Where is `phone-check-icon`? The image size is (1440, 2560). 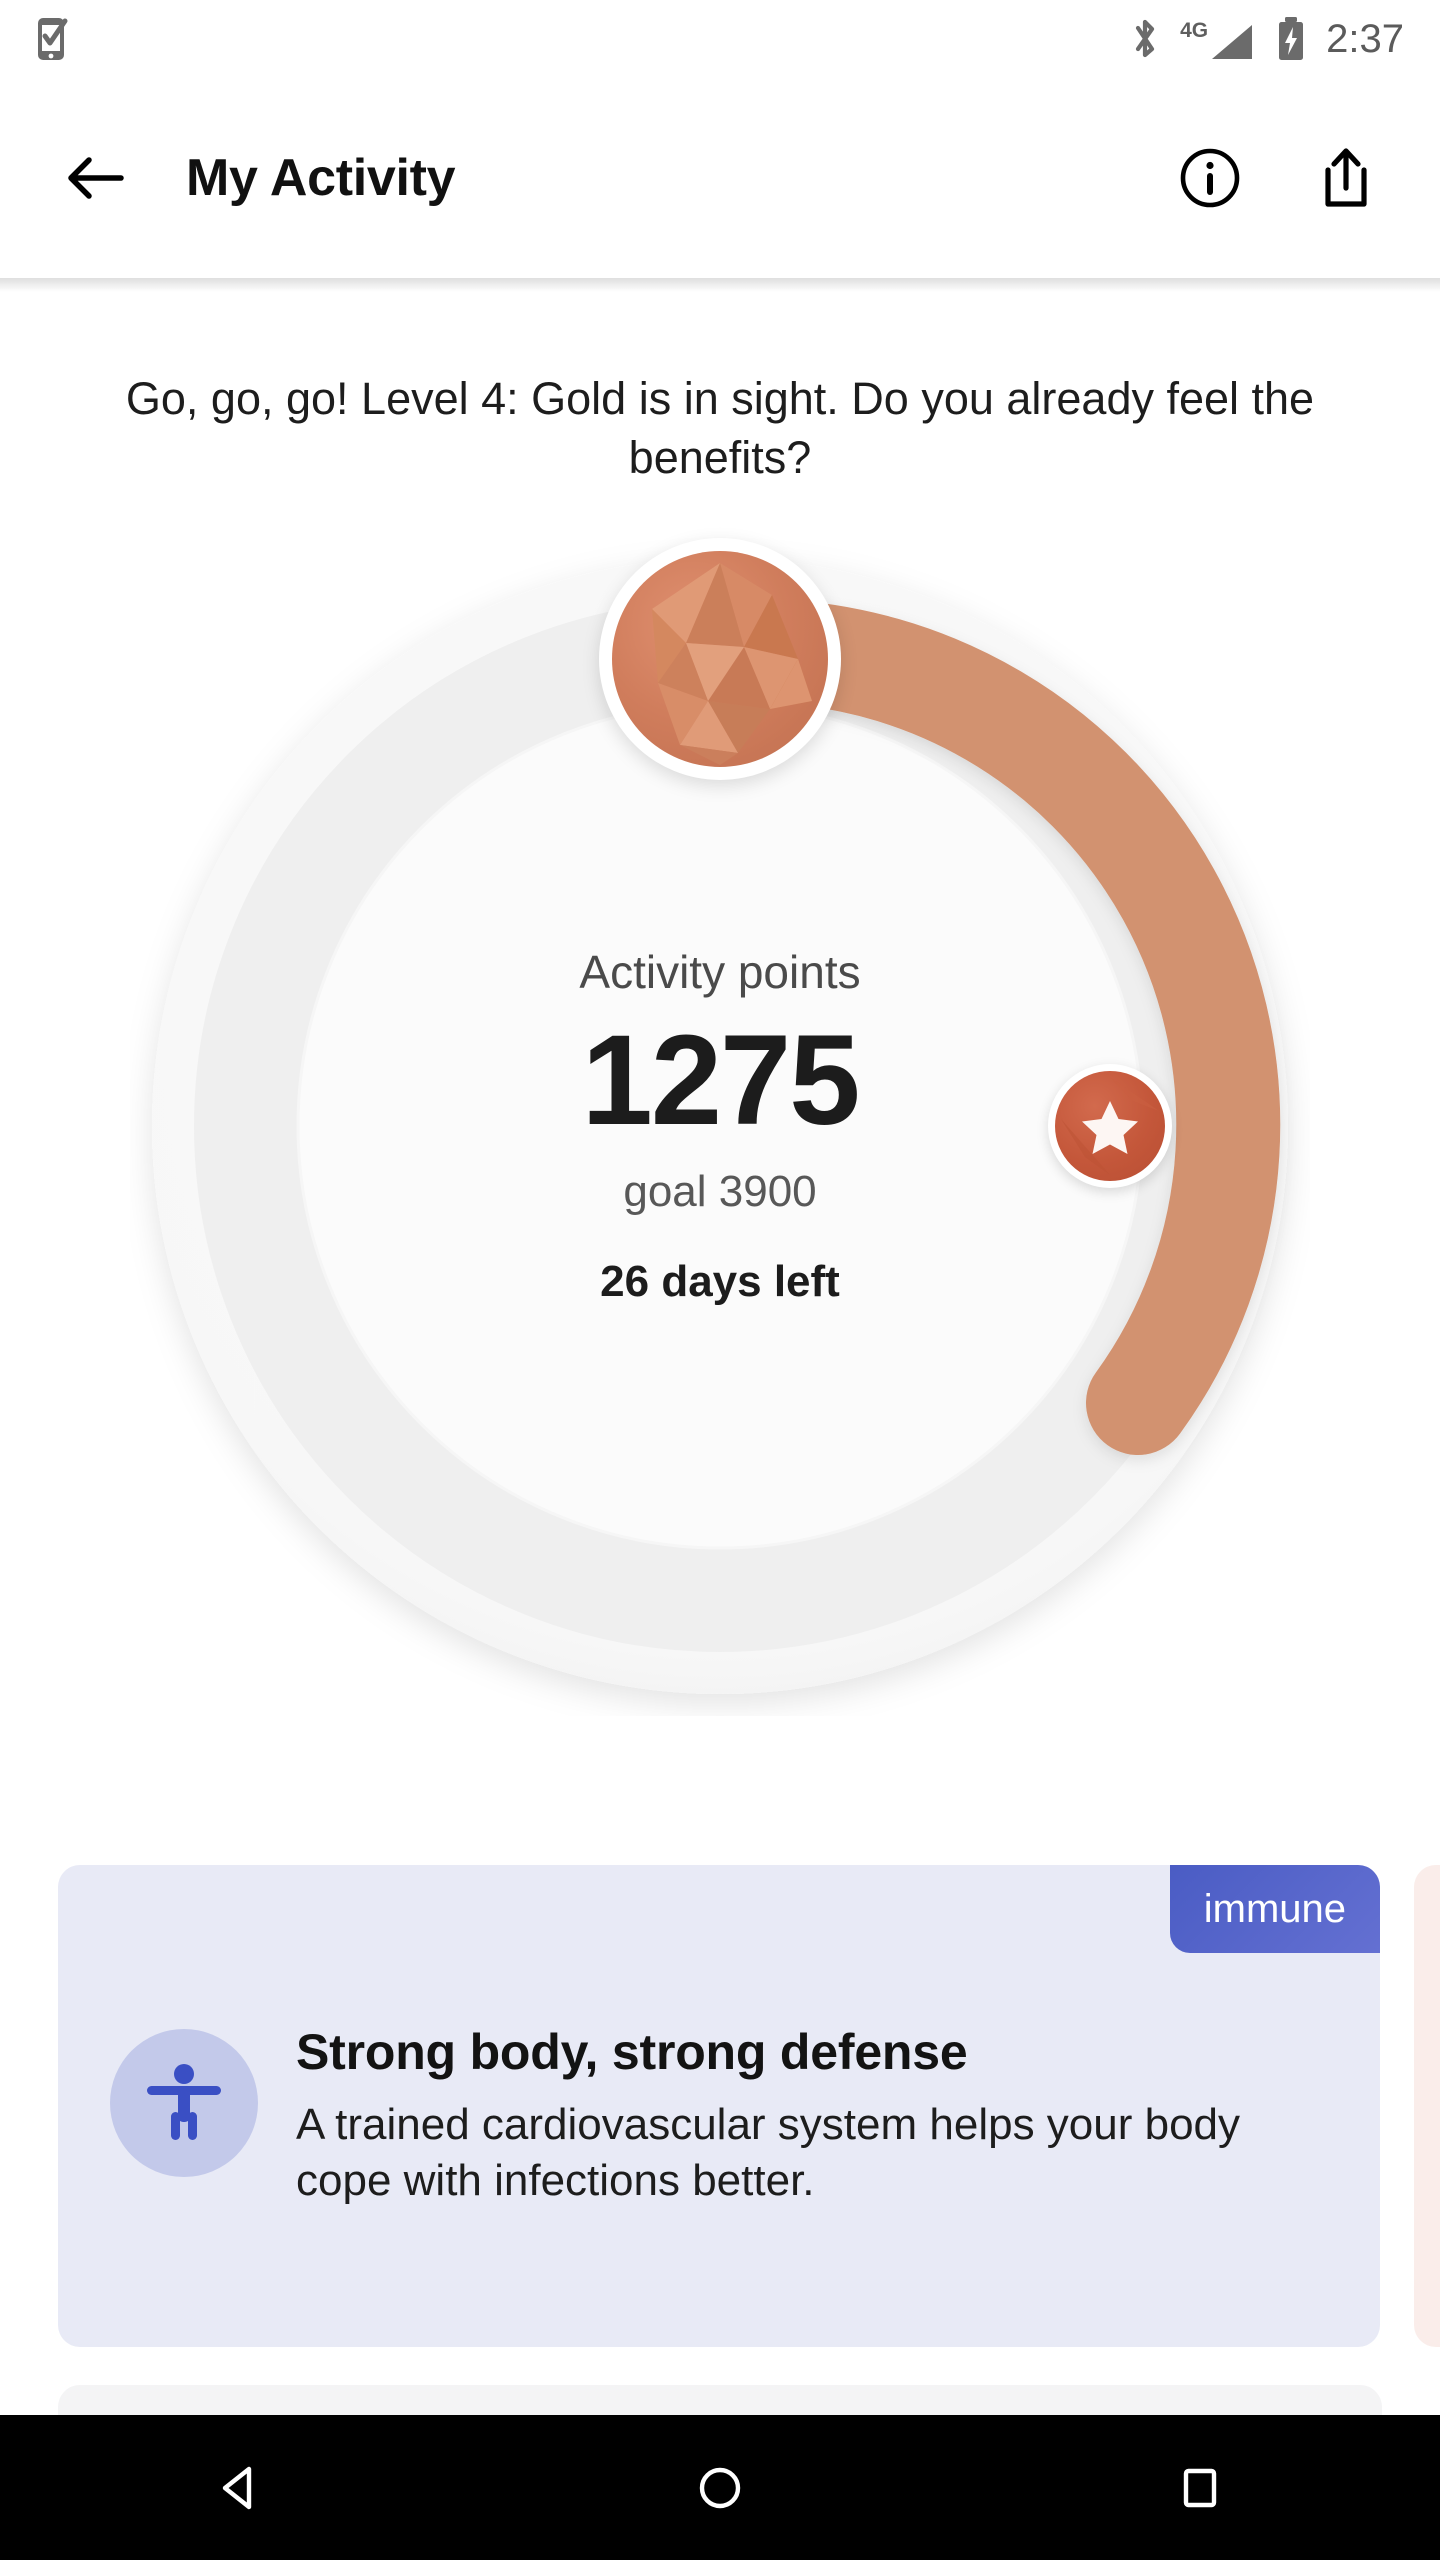
phone-check-icon is located at coordinates (53, 39).